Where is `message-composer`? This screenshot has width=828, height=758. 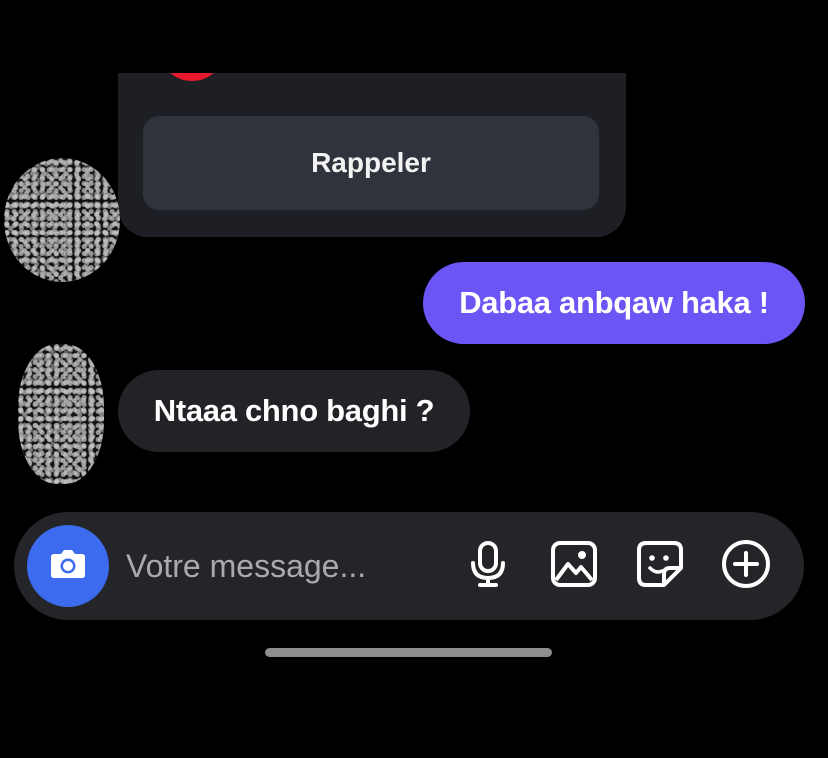 message-composer is located at coordinates (409, 566).